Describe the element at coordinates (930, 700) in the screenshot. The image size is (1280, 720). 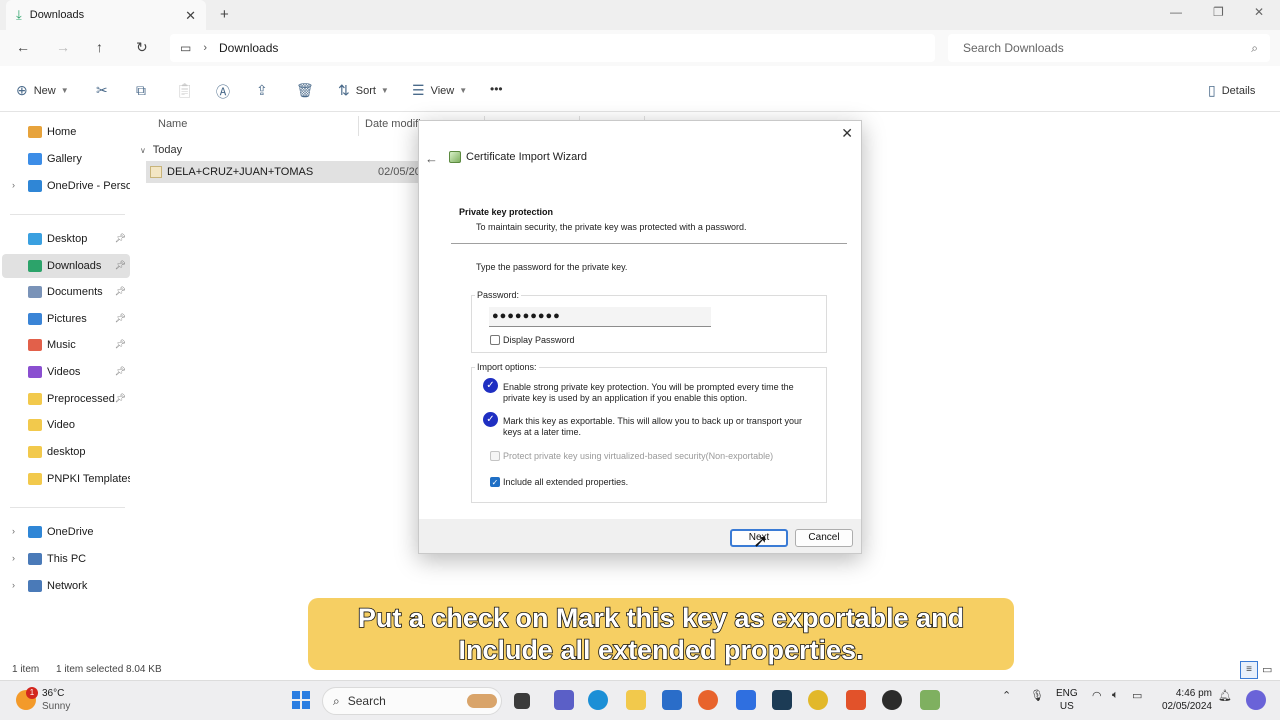
I see `certificate-wizard-taskbar-icon` at that location.